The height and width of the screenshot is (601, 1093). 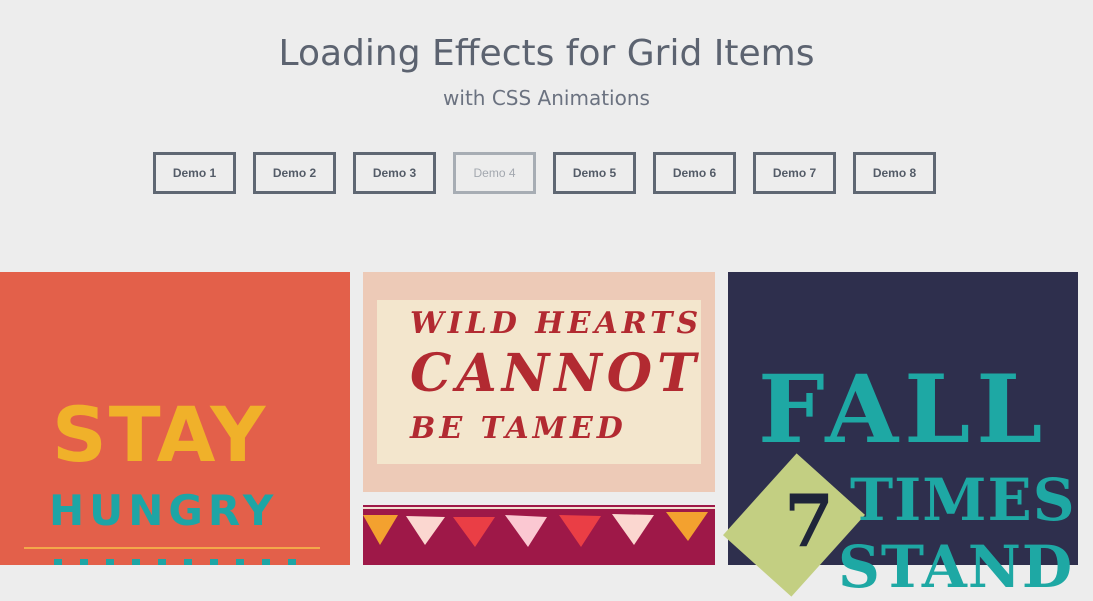 What do you see at coordinates (794, 173) in the screenshot?
I see `demo-7-button: Demo 7` at bounding box center [794, 173].